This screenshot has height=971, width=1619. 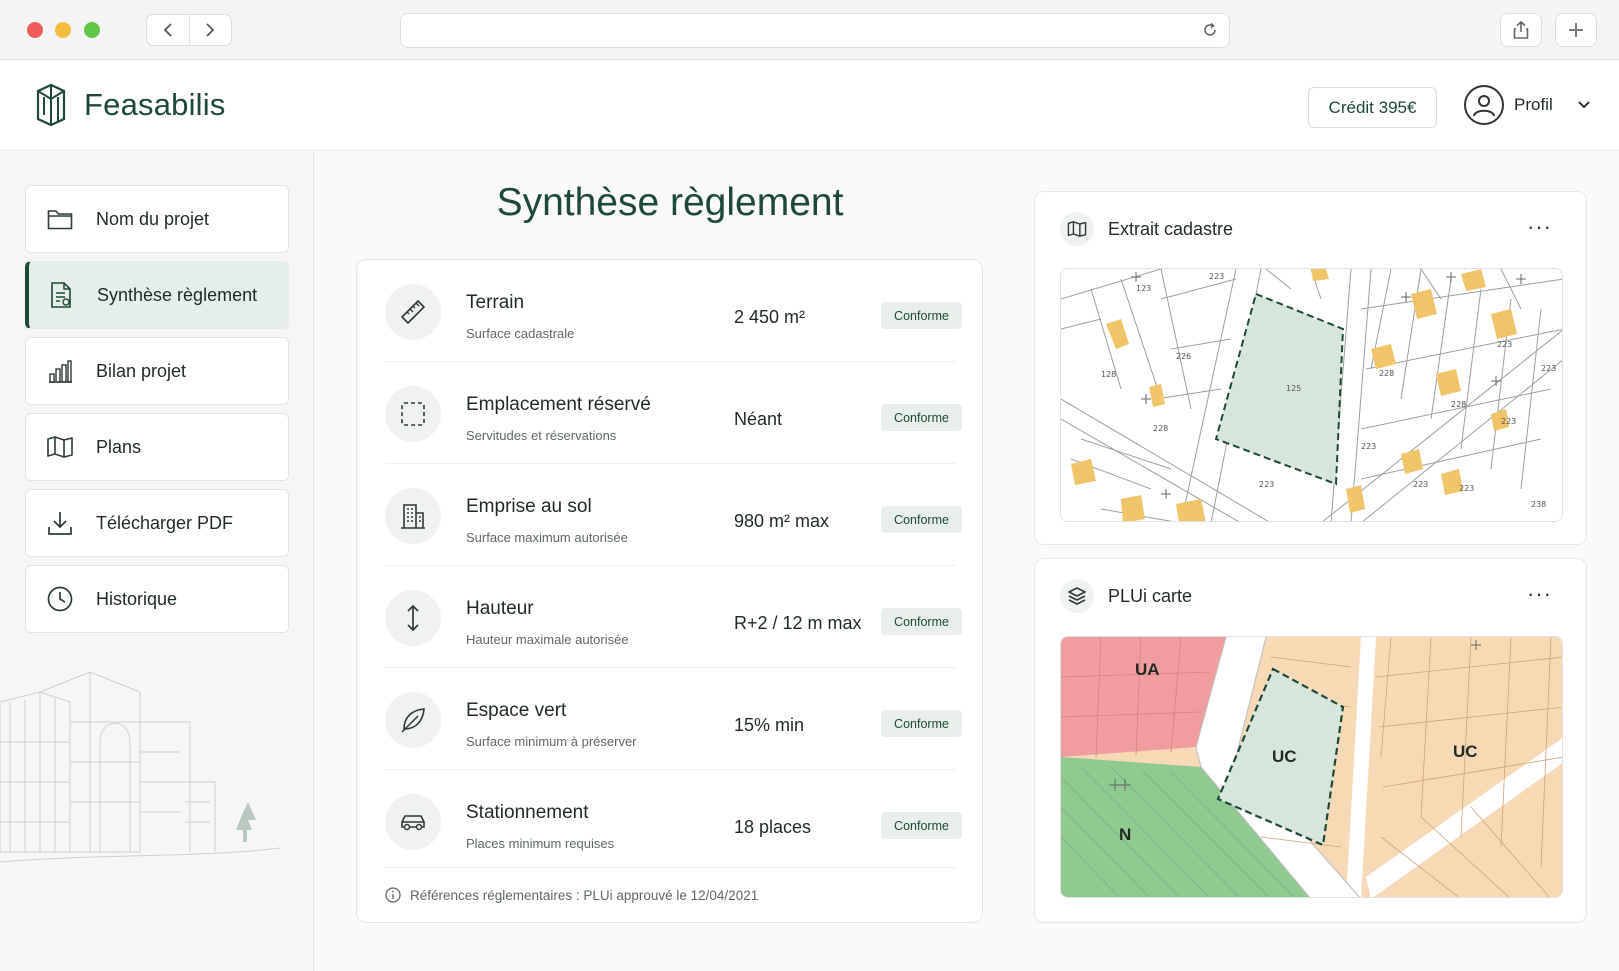 What do you see at coordinates (798, 623) in the screenshot?
I see `rule-value: R+2 / 12 m max` at bounding box center [798, 623].